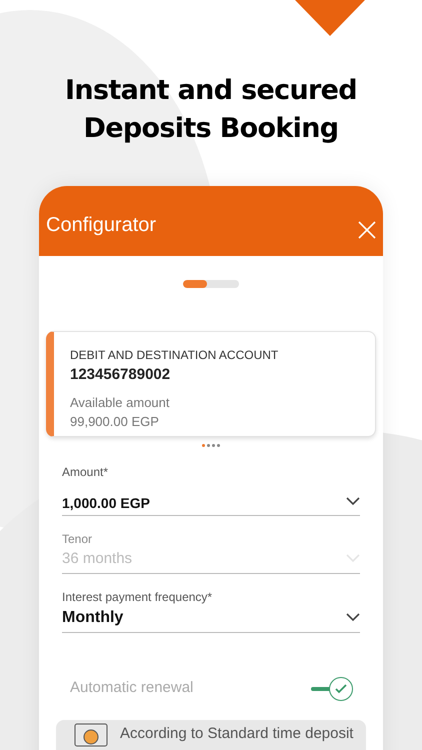 This screenshot has height=750, width=422. Describe the element at coordinates (86, 472) in the screenshot. I see `field-label: Amount*` at that location.